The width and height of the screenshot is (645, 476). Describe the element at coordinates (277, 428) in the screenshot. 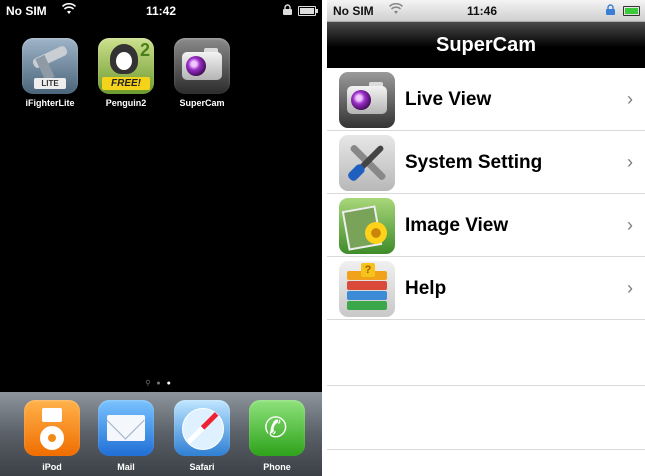

I see `phone-icon: ✆` at that location.